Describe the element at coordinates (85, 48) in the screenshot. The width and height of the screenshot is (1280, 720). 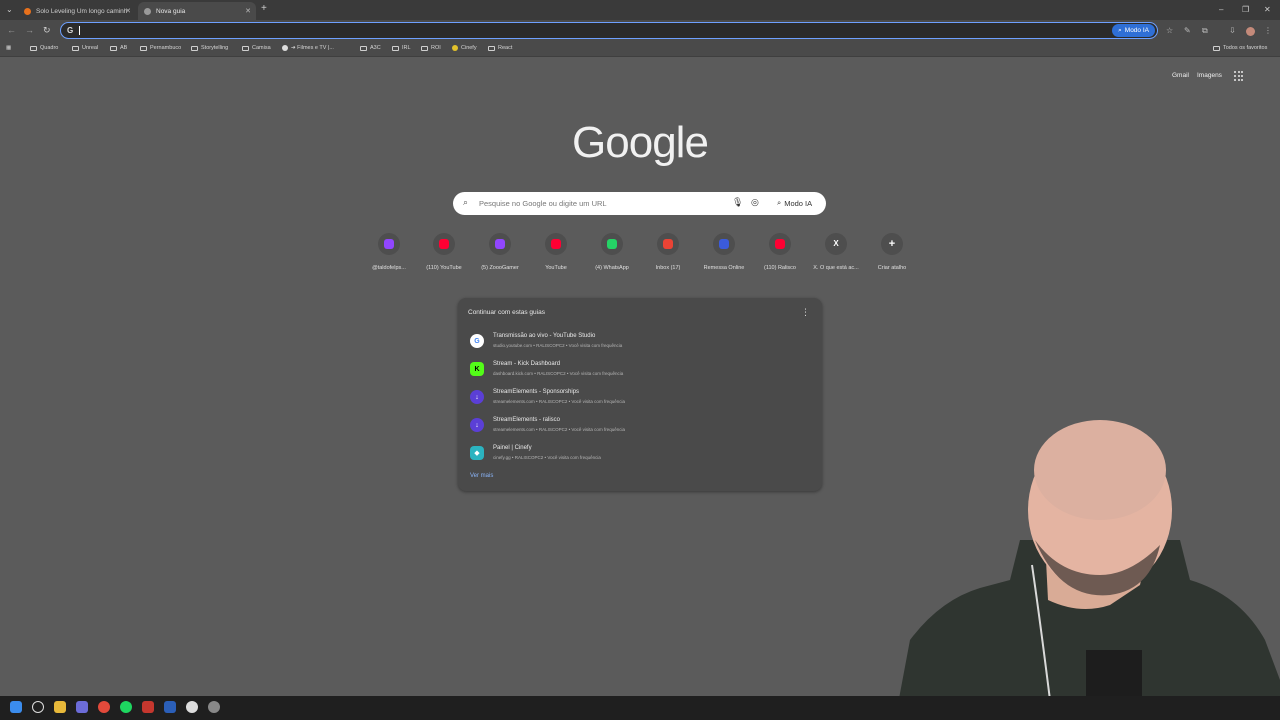
I see `bookmark-folder: Unreal` at that location.